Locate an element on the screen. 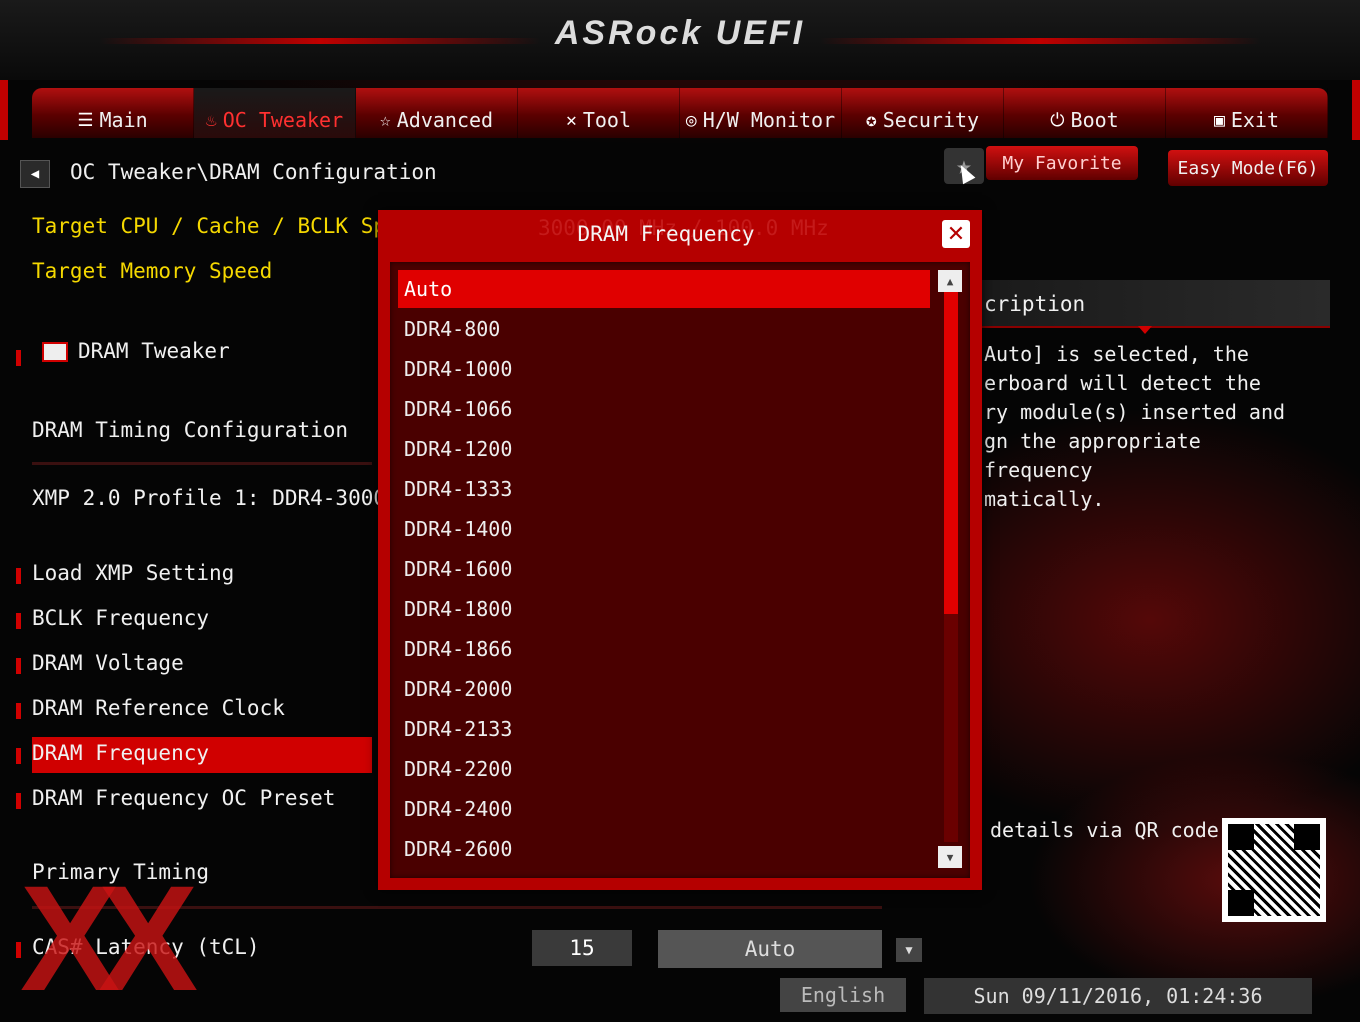  scroll-up-icon: ▲ is located at coordinates (950, 281).